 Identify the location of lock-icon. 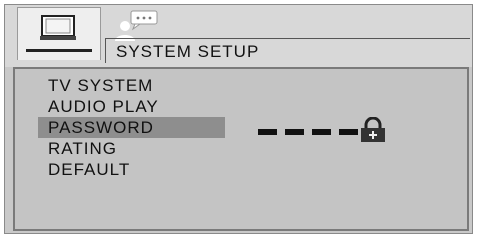
(373, 129).